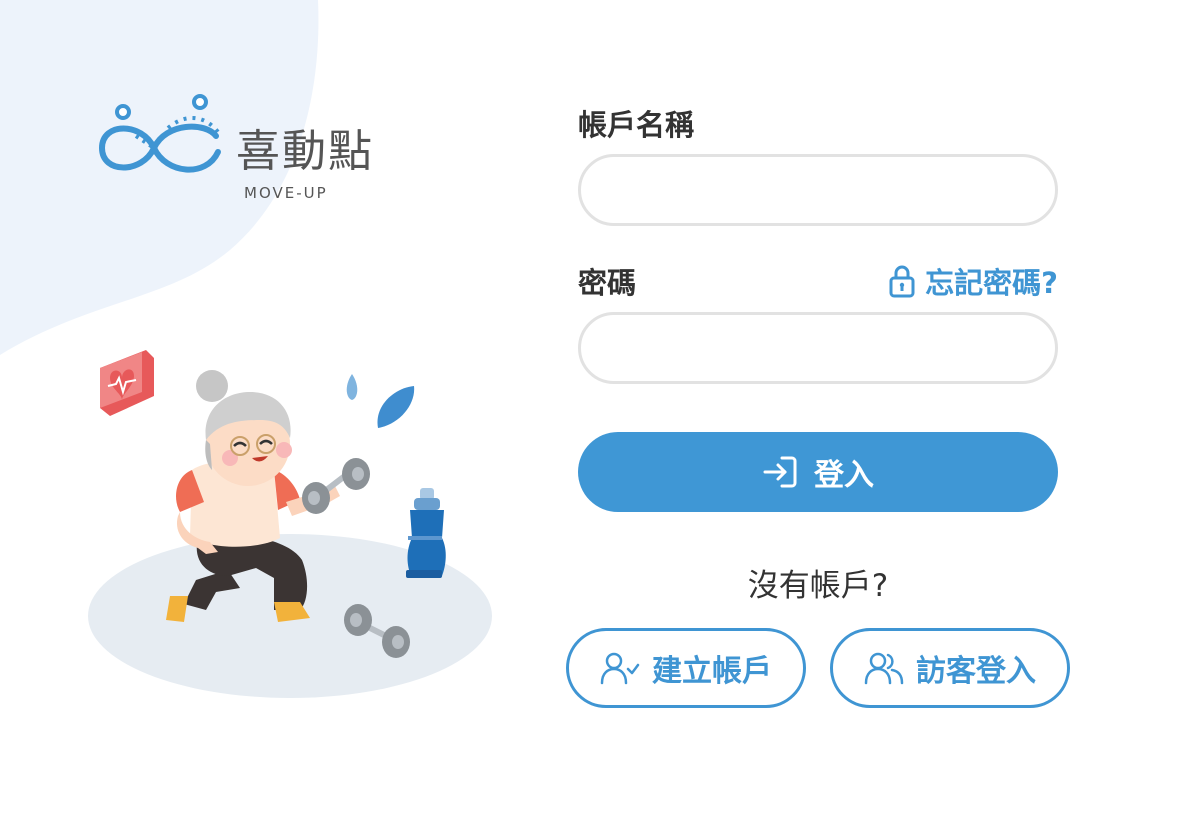  What do you see at coordinates (127, 383) in the screenshot?
I see `heart-badge-icon` at bounding box center [127, 383].